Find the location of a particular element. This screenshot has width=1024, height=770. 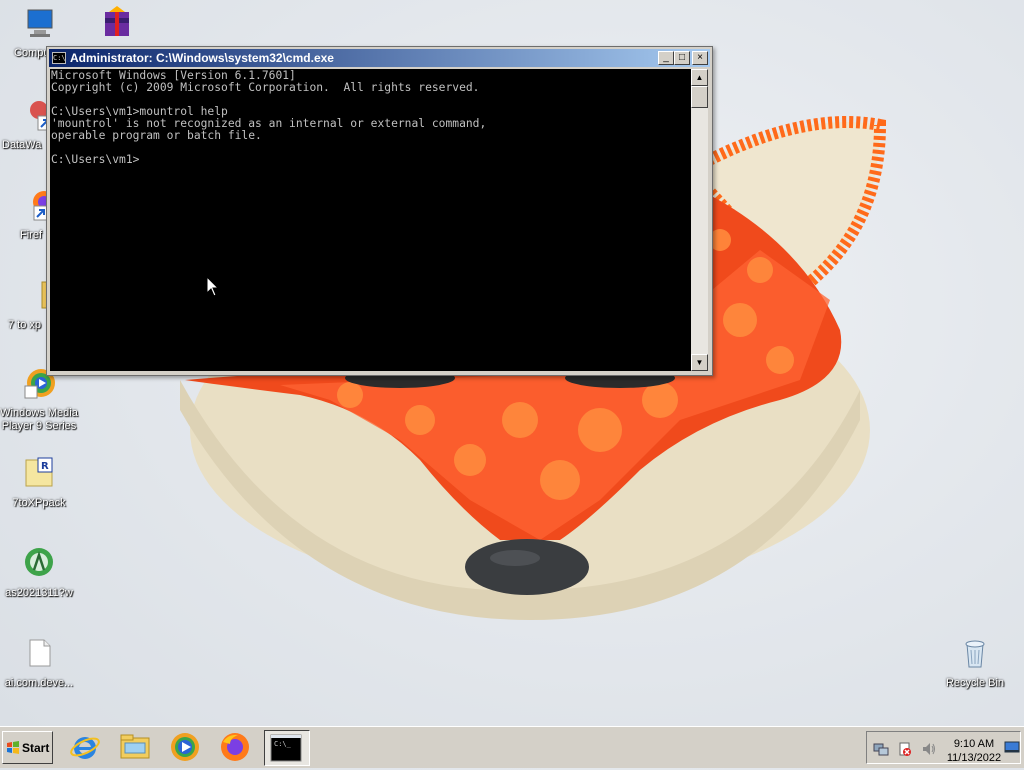

7toxppack-icon: R is located at coordinates (39, 472).